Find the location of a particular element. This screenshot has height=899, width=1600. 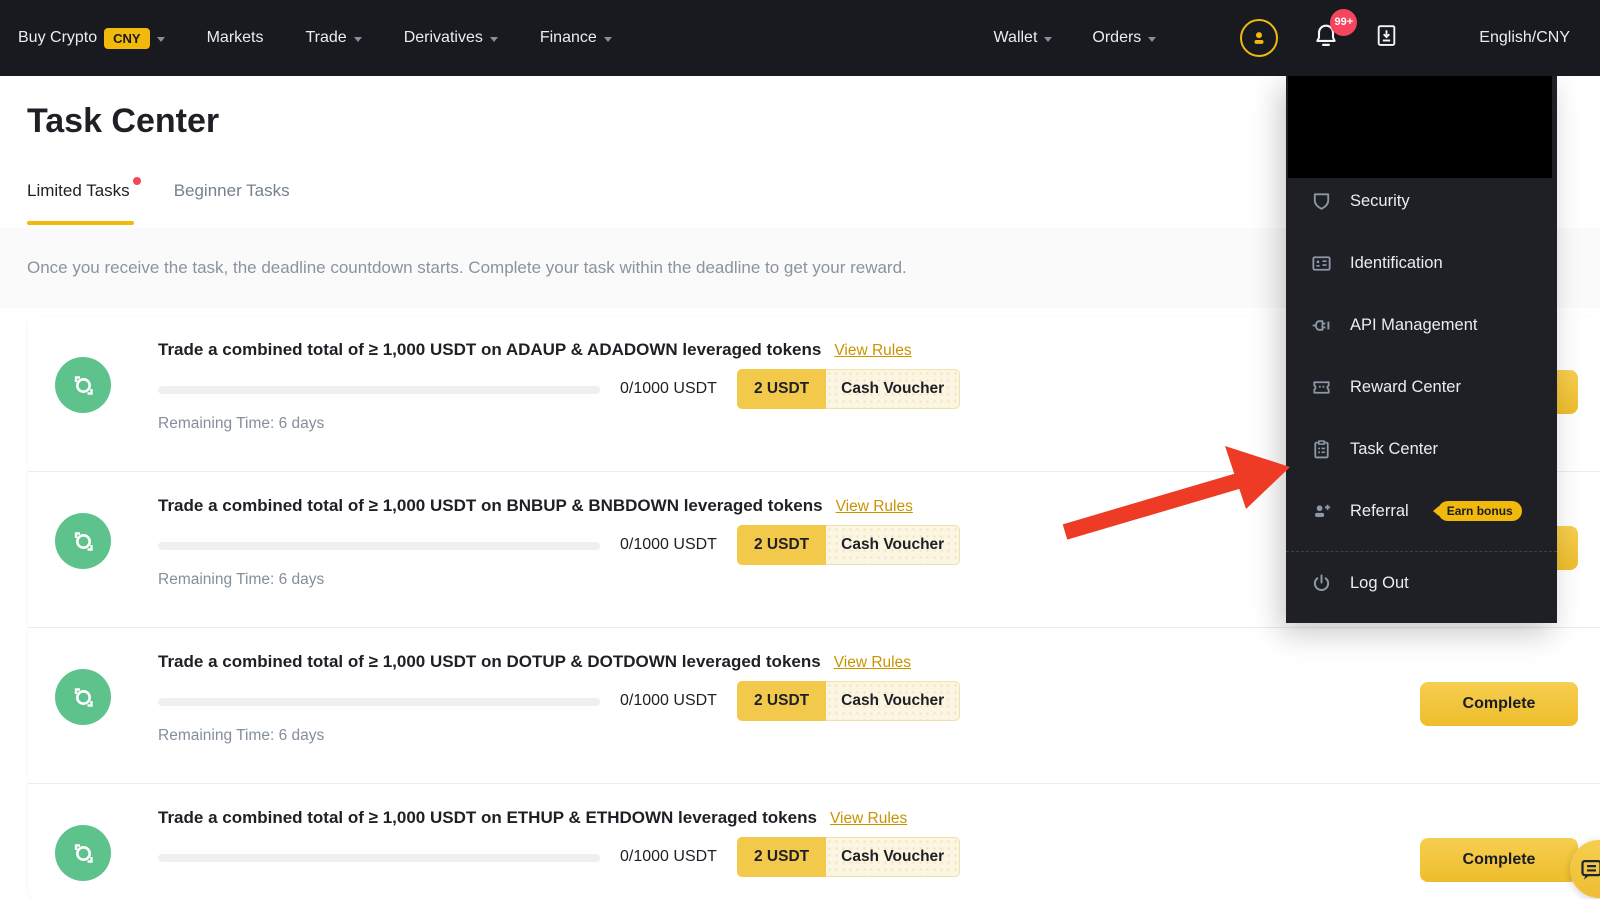

nav-wallet: Wallet is located at coordinates (1023, 38).